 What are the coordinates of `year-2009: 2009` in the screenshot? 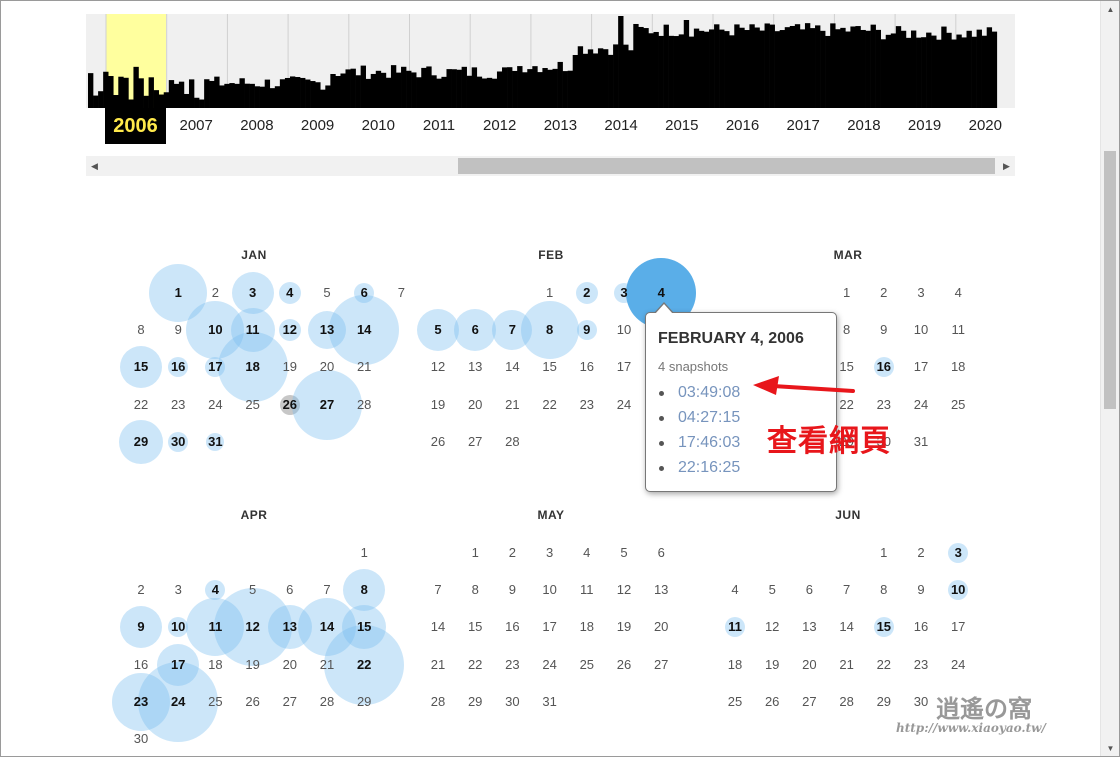 It's located at (317, 126).